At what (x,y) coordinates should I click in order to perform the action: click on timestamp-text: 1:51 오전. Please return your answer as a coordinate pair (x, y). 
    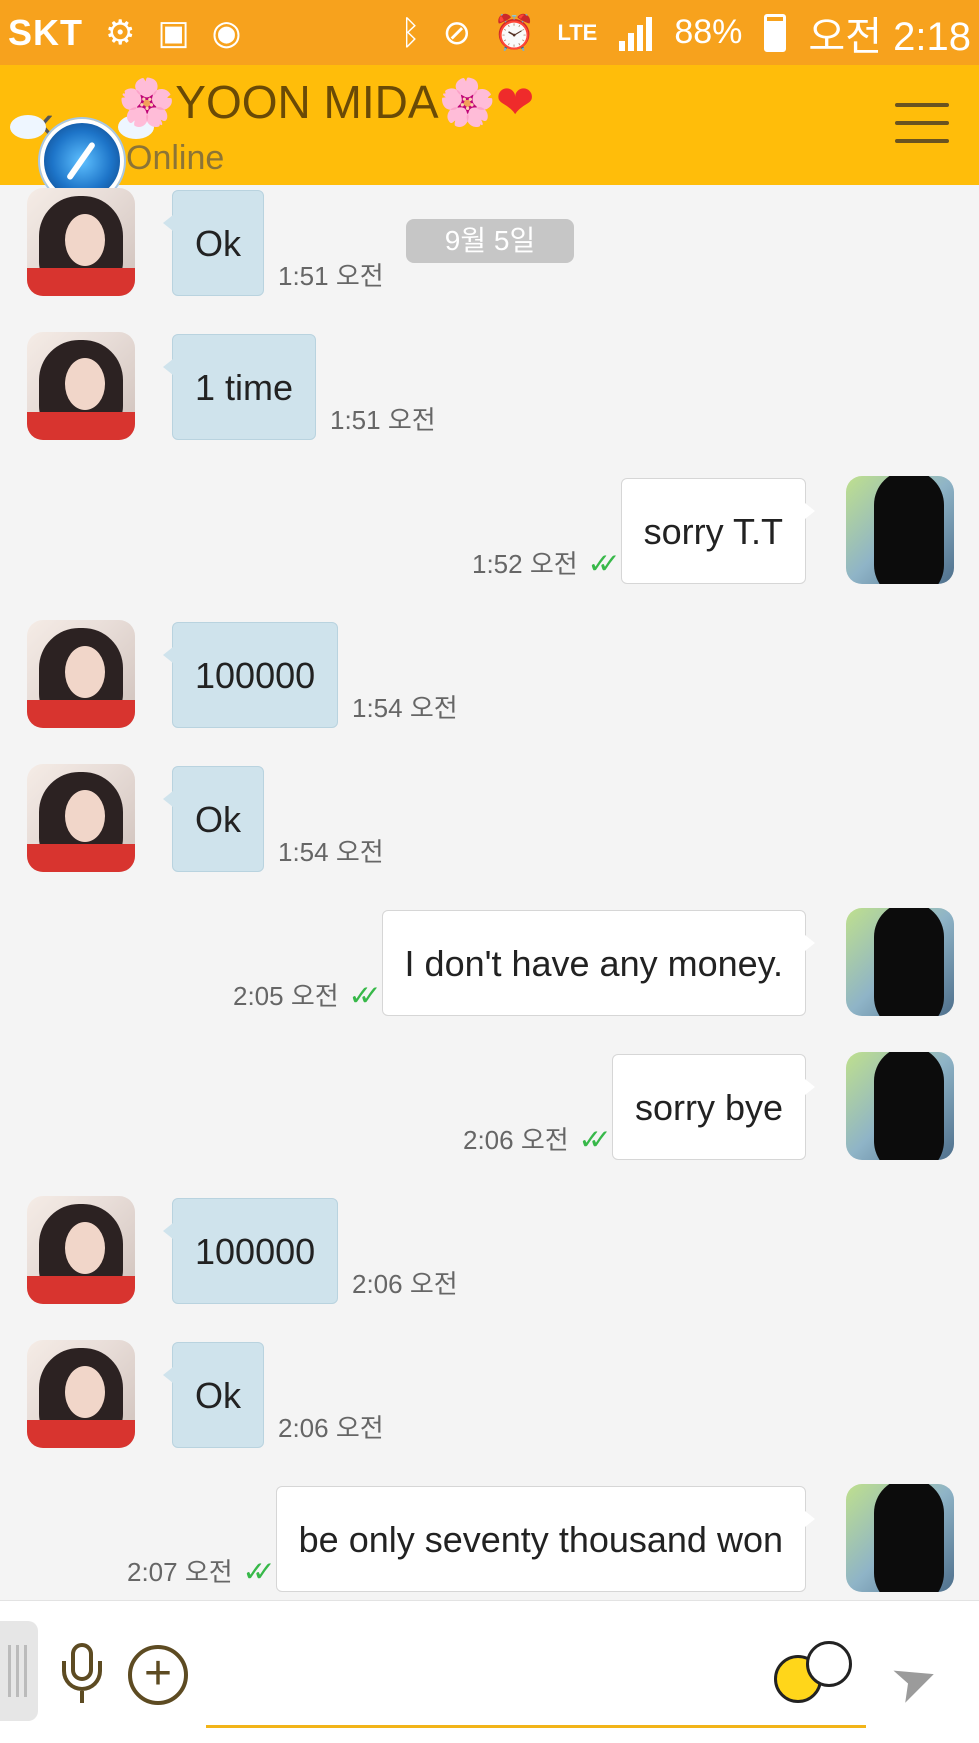
    Looking at the image, I should click on (331, 276).